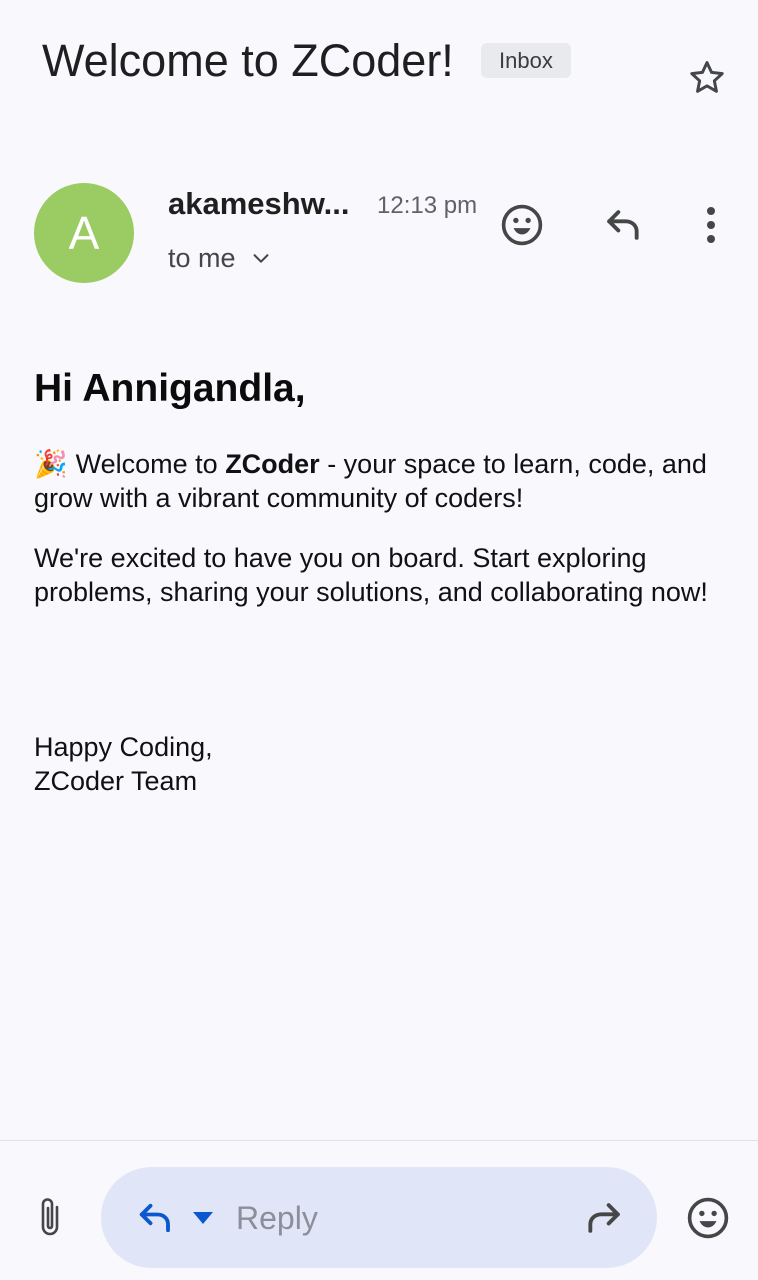  I want to click on add-reaction-button, so click(522, 225).